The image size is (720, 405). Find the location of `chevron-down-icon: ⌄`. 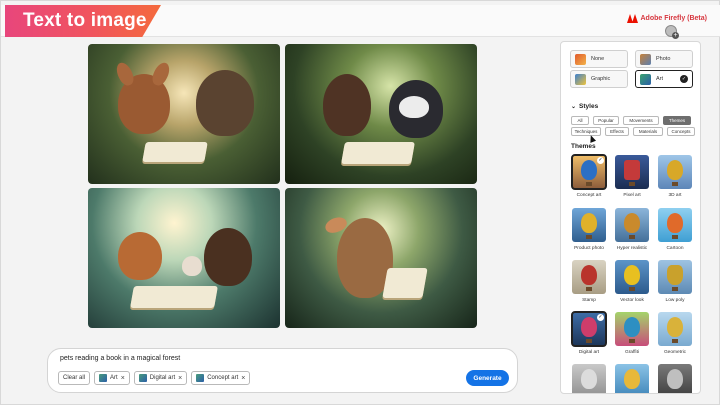

chevron-down-icon: ⌄ is located at coordinates (574, 107).